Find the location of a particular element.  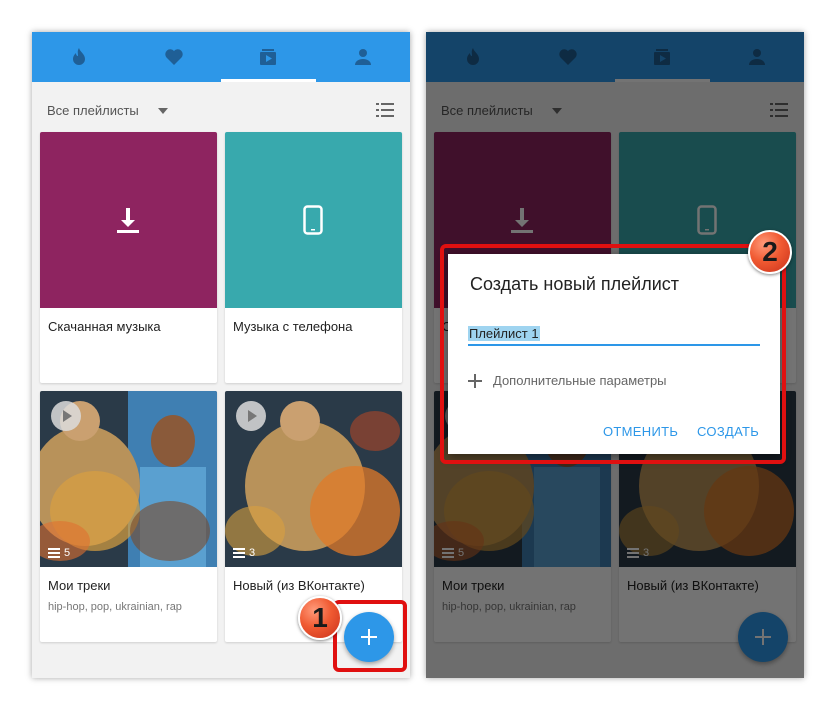

playlist-play-icon is located at coordinates (268, 57).